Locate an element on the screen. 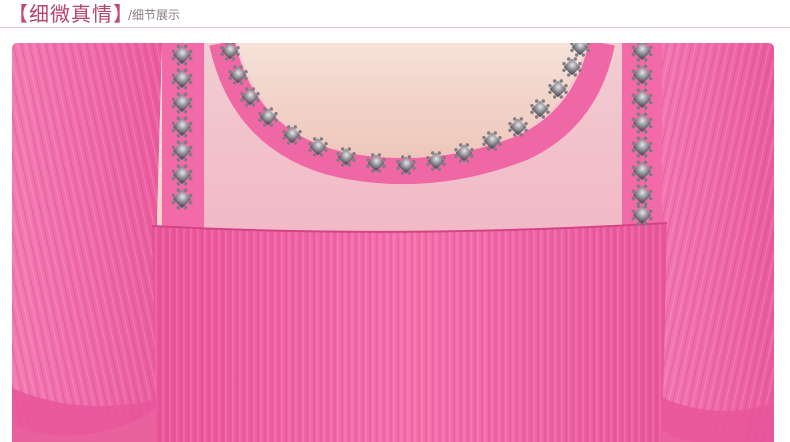  section-header: 【细微真情】 /细节展示 is located at coordinates (395, 16).